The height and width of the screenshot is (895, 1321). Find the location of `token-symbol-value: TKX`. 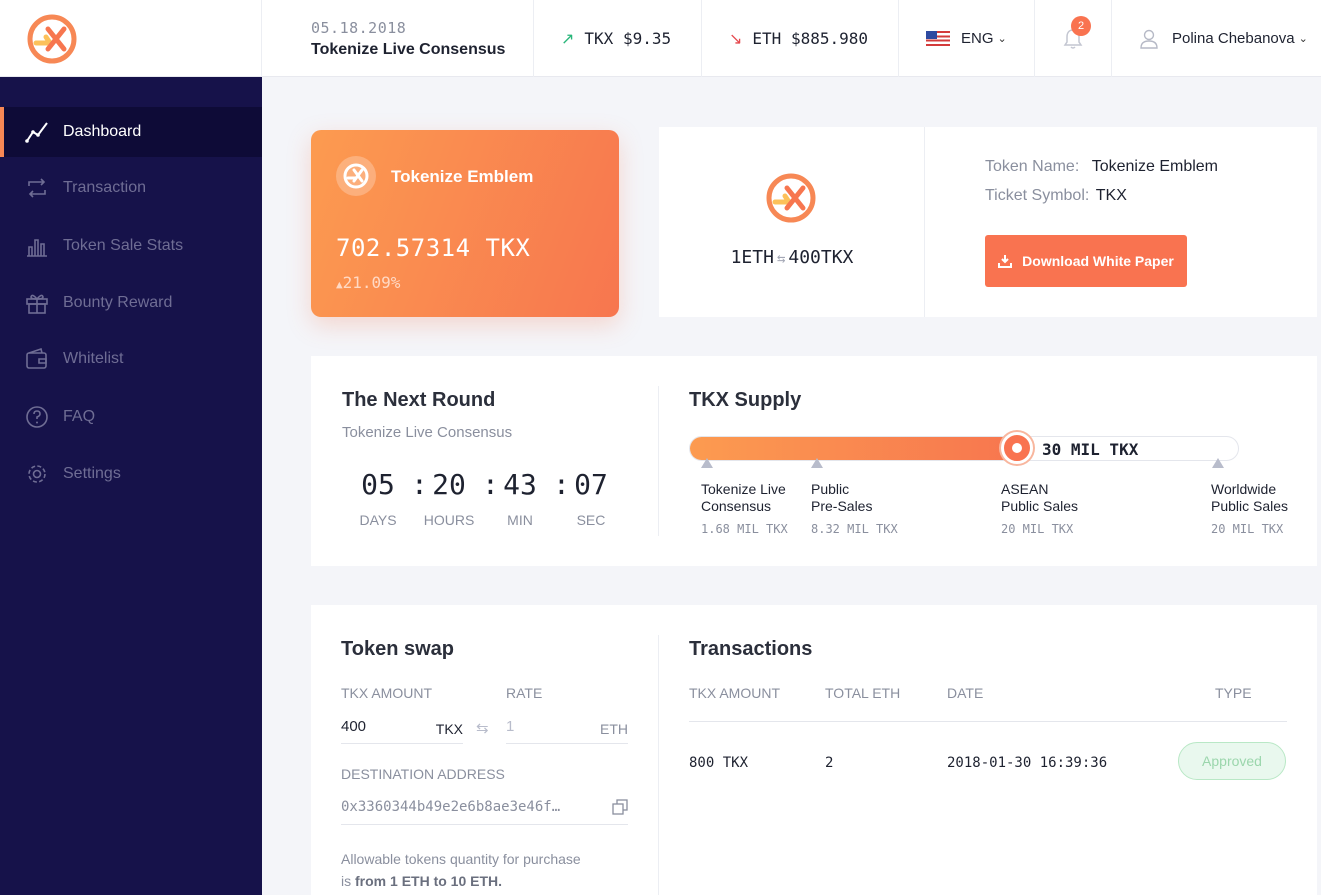

token-symbol-value: TKX is located at coordinates (1111, 195).